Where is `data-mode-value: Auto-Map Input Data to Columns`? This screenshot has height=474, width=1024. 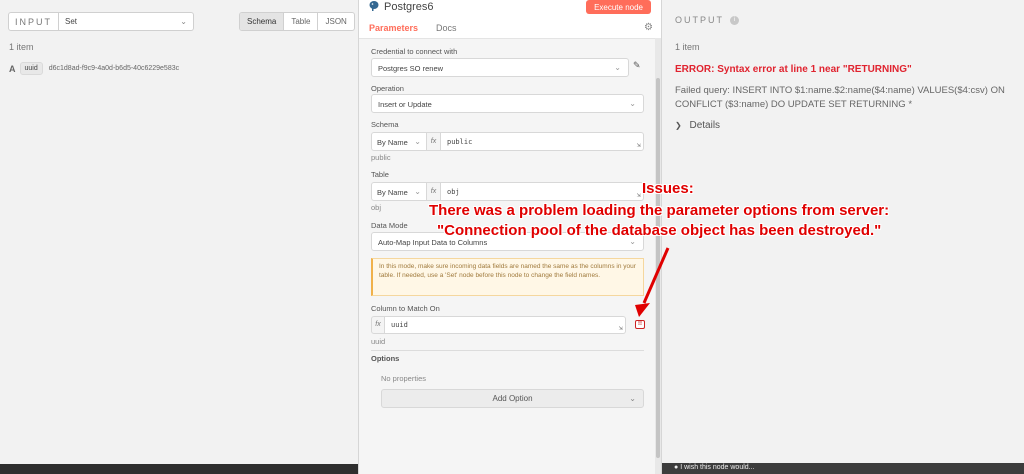 data-mode-value: Auto-Map Input Data to Columns is located at coordinates (433, 242).